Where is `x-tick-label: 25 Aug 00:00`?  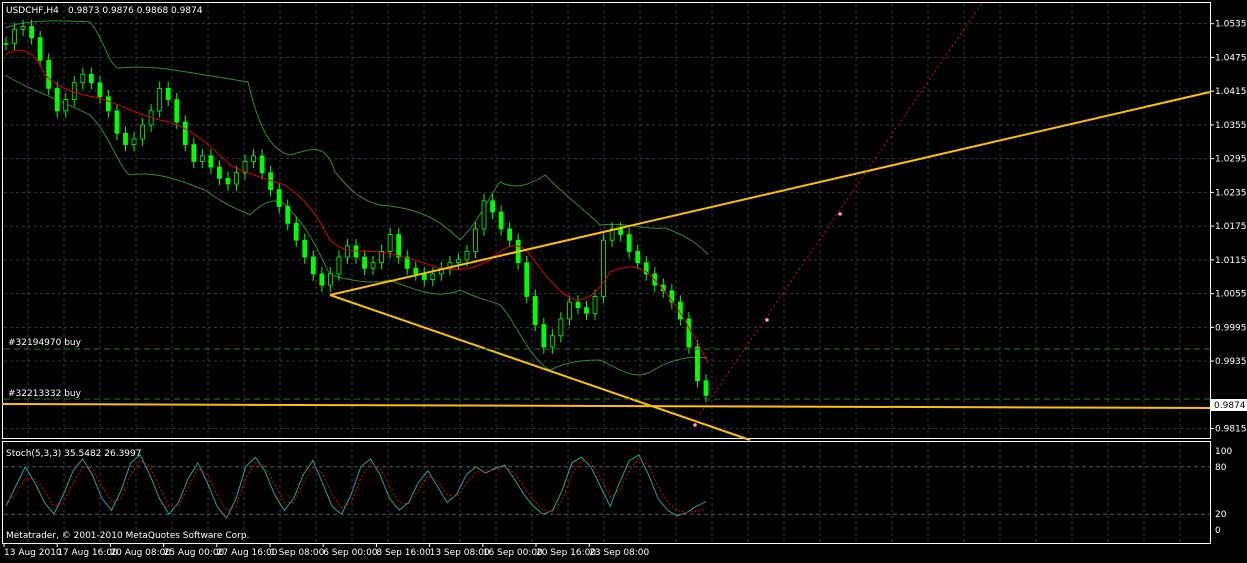 x-tick-label: 25 Aug 00:00 is located at coordinates (194, 553).